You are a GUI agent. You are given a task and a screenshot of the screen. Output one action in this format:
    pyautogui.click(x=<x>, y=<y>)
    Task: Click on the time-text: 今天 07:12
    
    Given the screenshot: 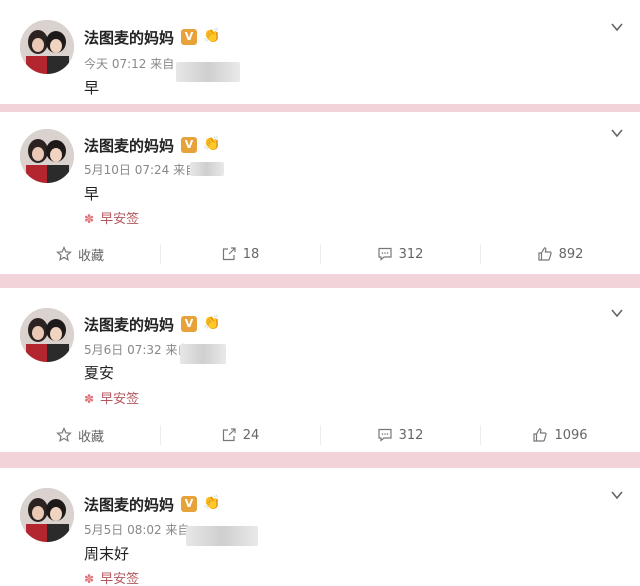 What is the action you would take?
    pyautogui.click(x=115, y=64)
    